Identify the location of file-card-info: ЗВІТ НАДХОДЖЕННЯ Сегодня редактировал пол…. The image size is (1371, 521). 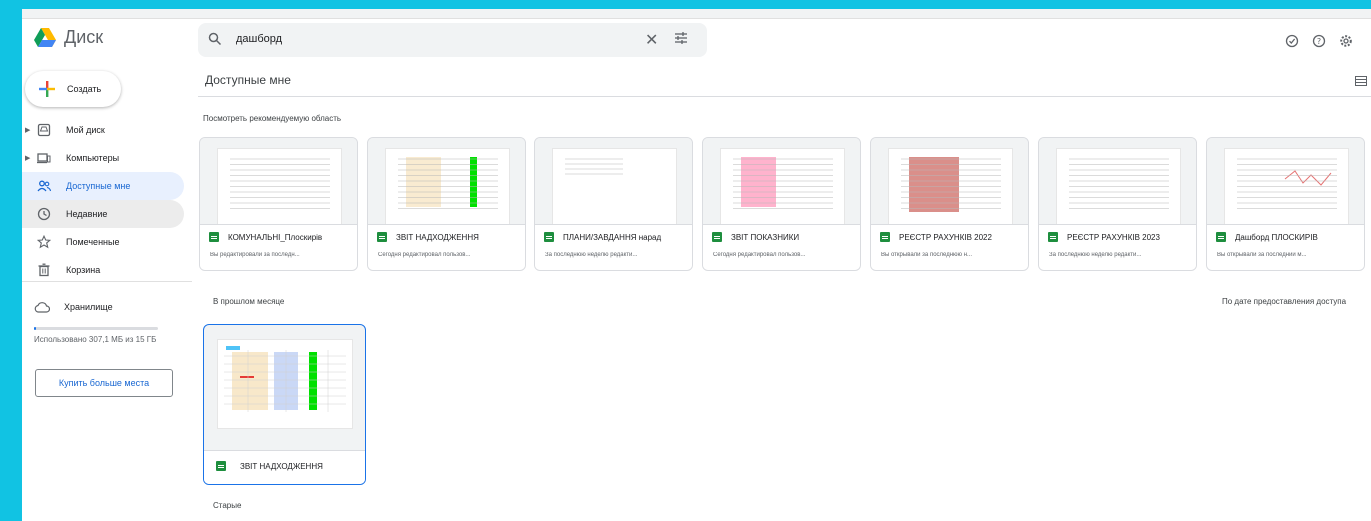
(446, 247).